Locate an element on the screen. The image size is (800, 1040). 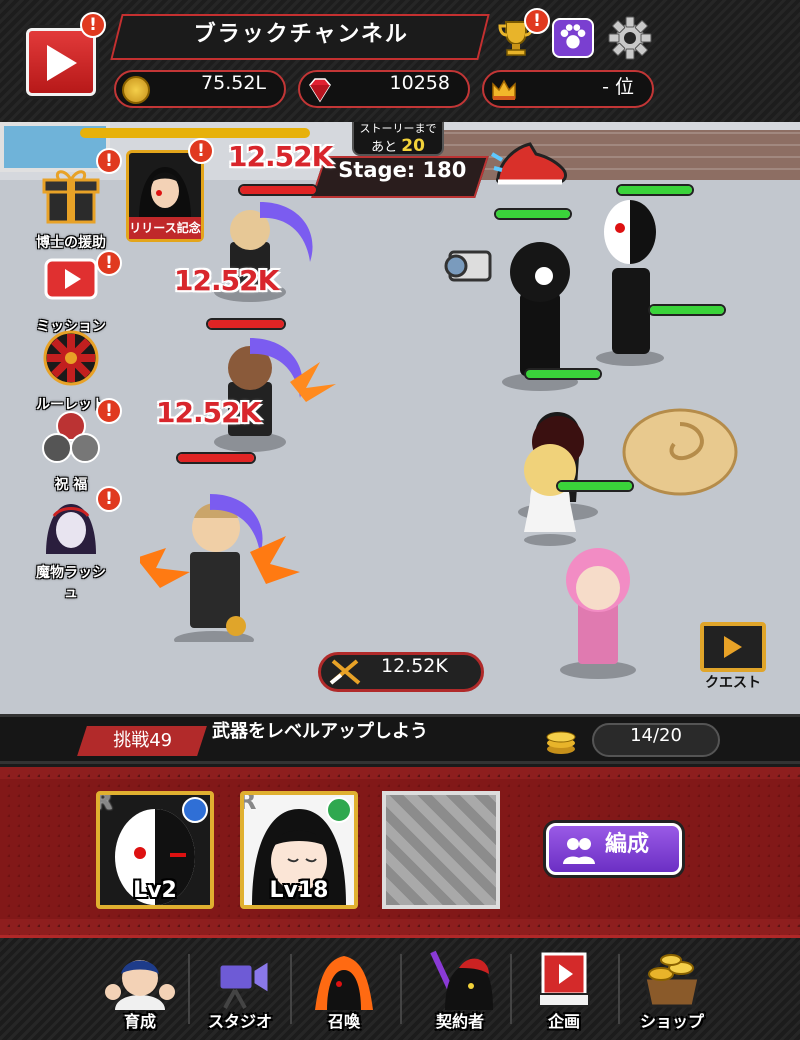
challenge-tag: 挑戦49 is located at coordinates (142, 741).